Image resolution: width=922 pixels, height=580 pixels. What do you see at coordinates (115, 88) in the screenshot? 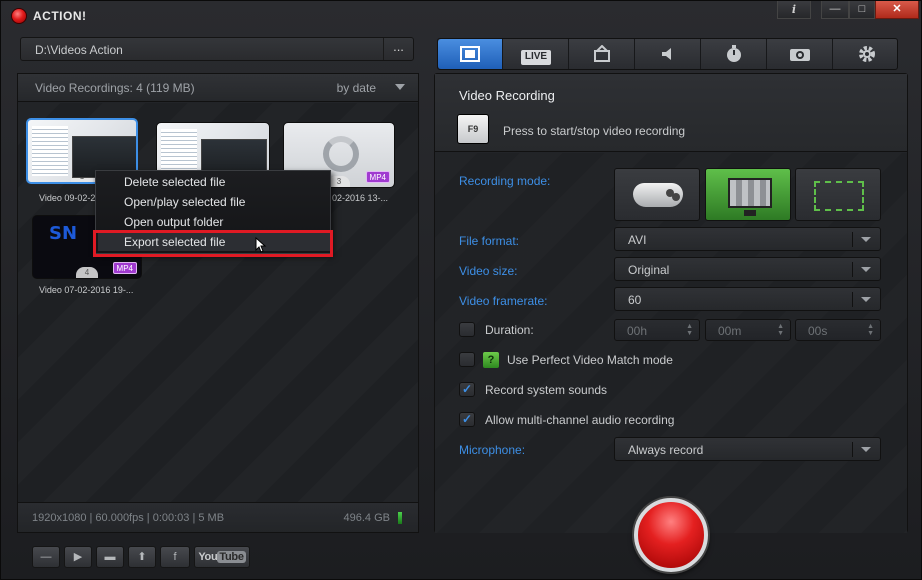
I see `recordings-count: Video Recordings: 4 (119 MB)` at bounding box center [115, 88].